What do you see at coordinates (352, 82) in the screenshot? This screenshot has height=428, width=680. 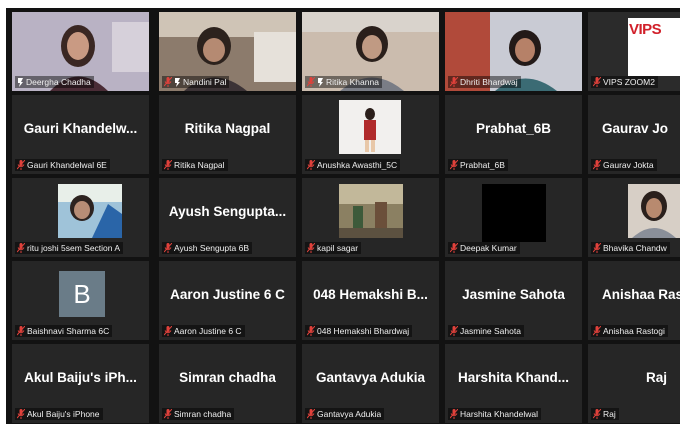 I see `participant-name: Ritika Khanna` at bounding box center [352, 82].